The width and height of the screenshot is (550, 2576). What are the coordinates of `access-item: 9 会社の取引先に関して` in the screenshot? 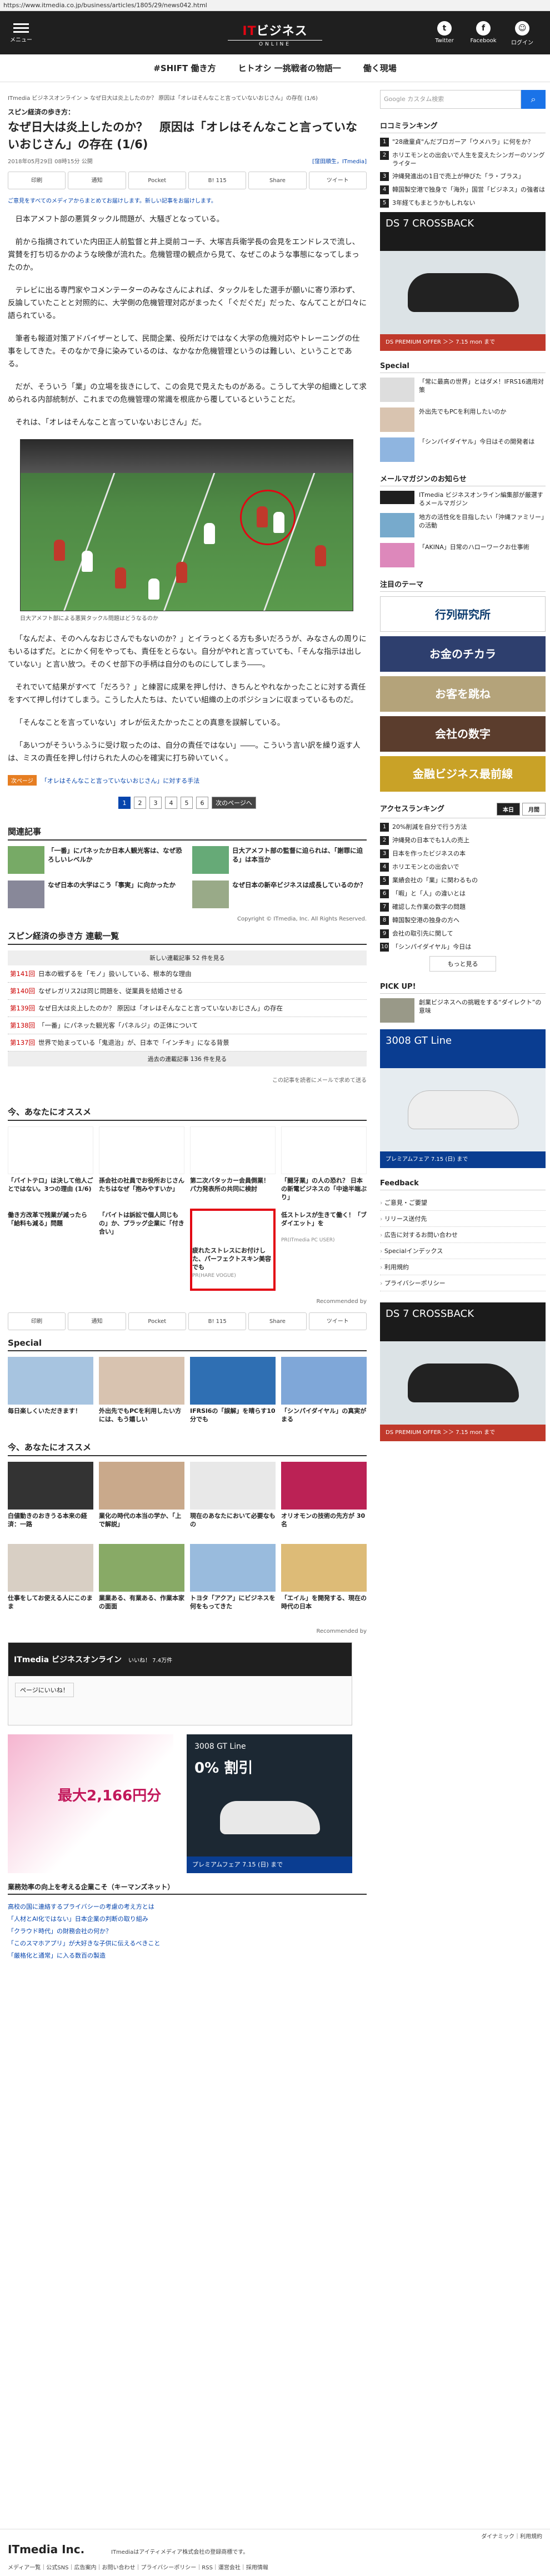 It's located at (463, 934).